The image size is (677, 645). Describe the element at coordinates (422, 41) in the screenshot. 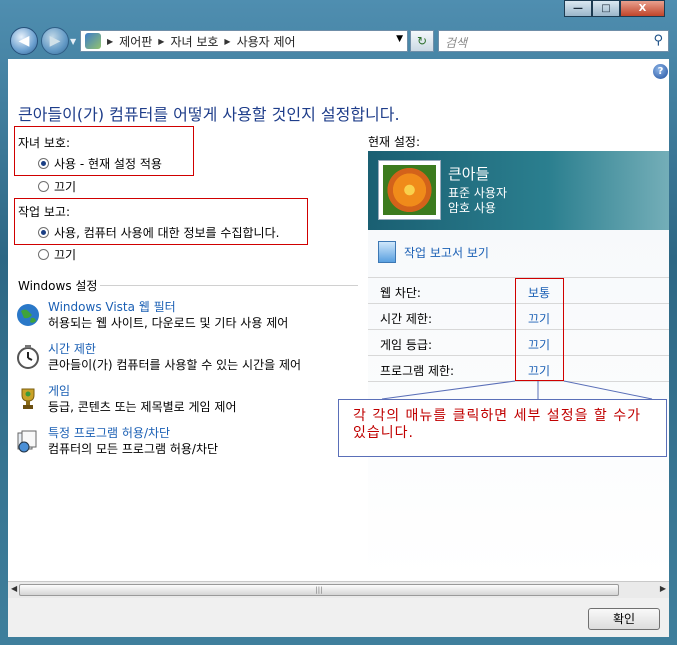

I see `refresh-button: ↻` at that location.